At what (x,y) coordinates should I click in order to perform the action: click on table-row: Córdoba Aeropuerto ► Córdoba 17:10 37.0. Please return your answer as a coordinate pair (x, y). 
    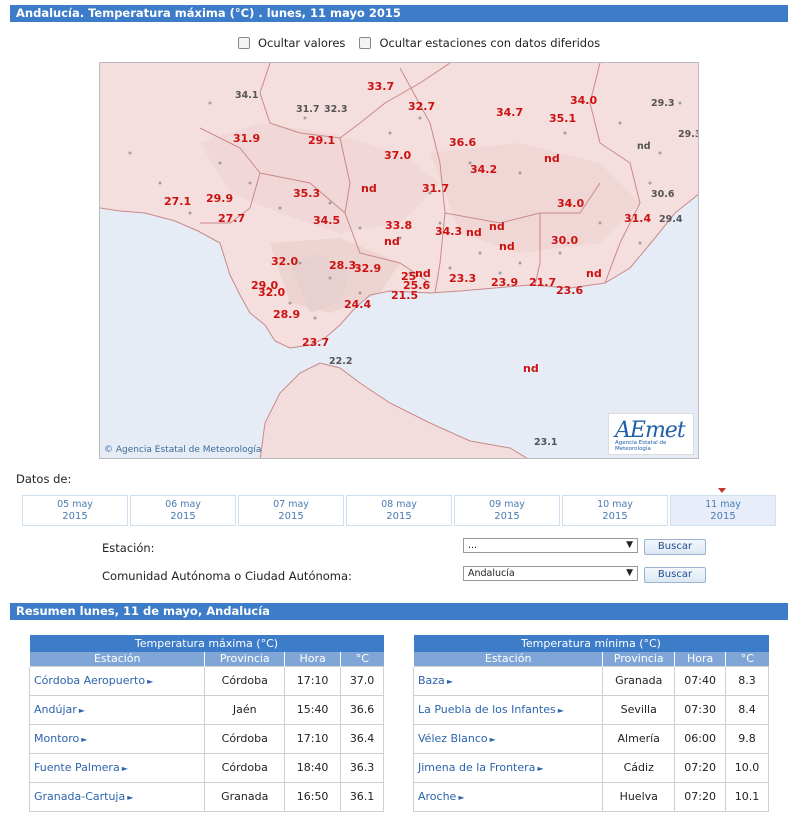
    Looking at the image, I should click on (206, 680).